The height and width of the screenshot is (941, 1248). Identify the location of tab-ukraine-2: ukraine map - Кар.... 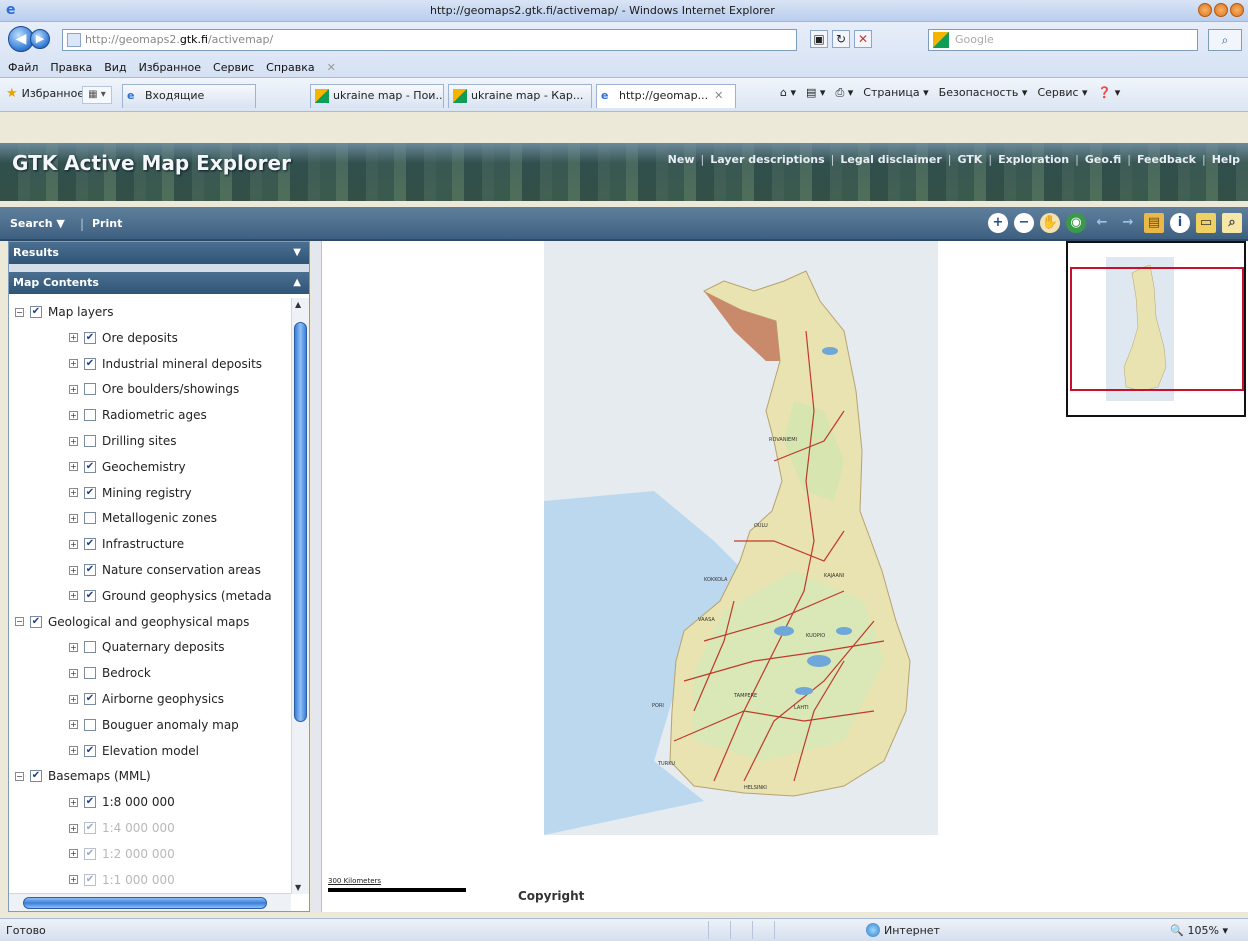
(520, 96).